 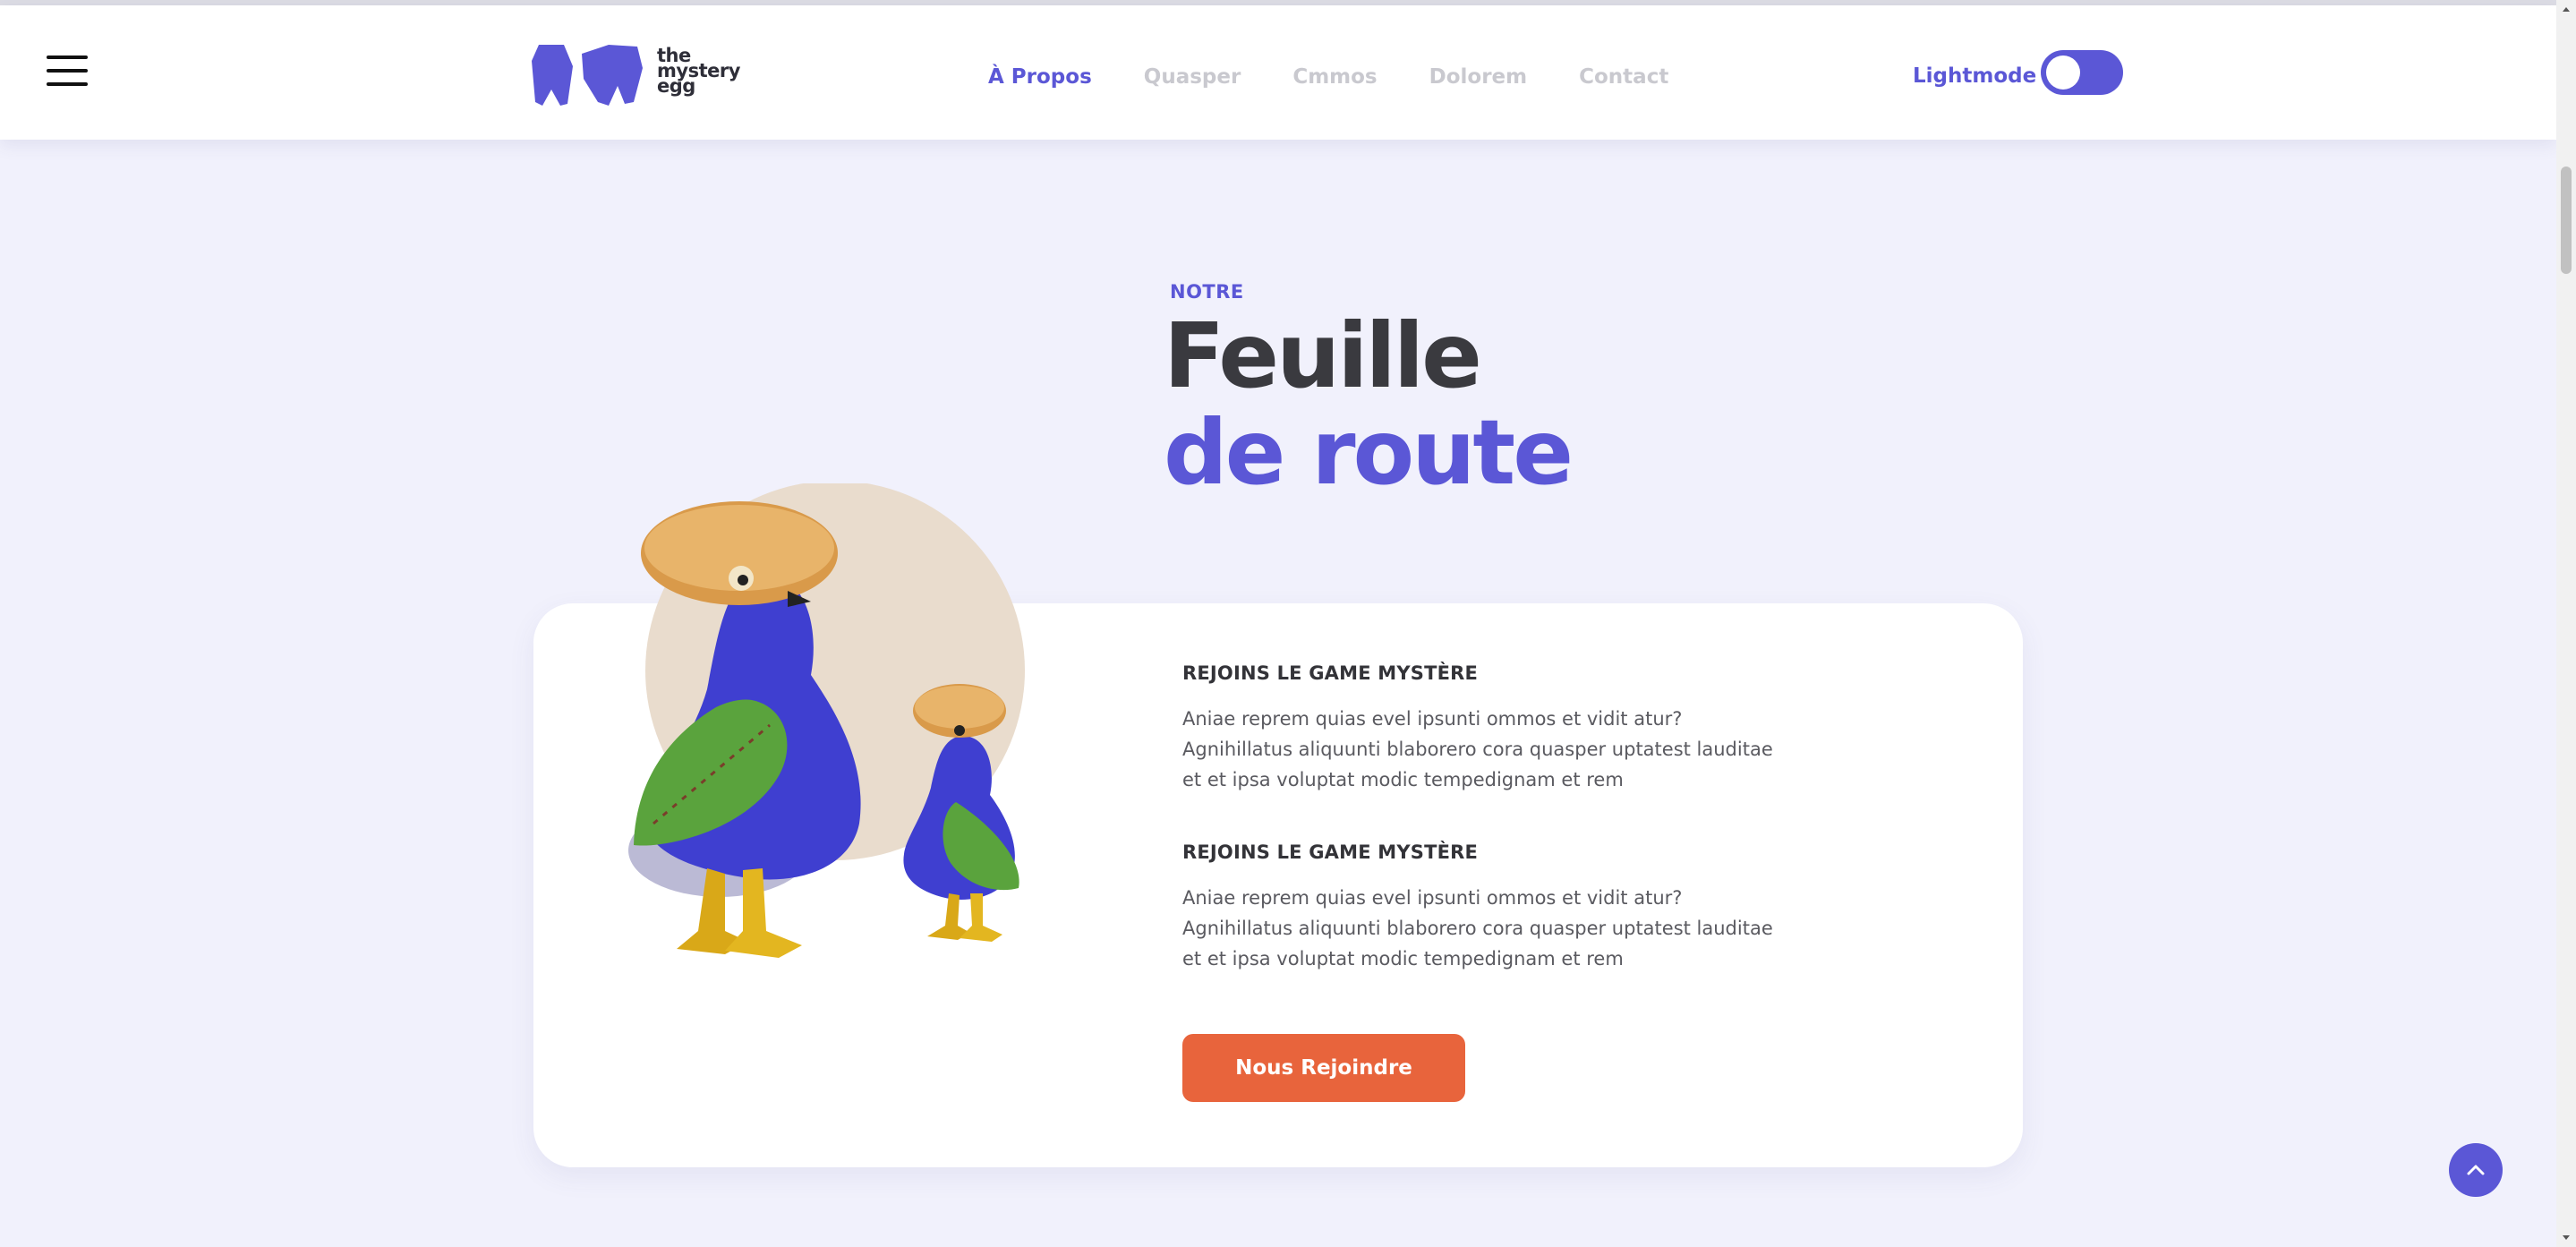 What do you see at coordinates (1323, 1068) in the screenshot?
I see `join-button: Nous Rejoindre` at bounding box center [1323, 1068].